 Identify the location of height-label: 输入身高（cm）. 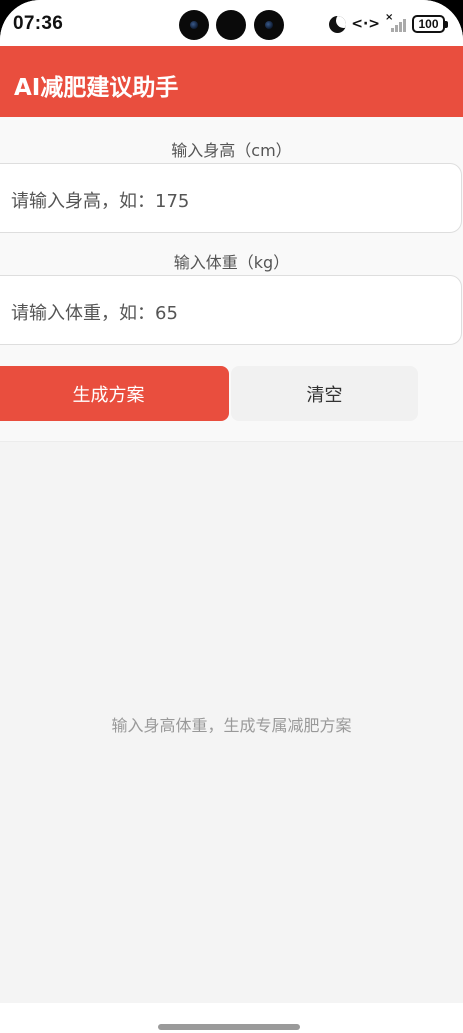
(231, 150).